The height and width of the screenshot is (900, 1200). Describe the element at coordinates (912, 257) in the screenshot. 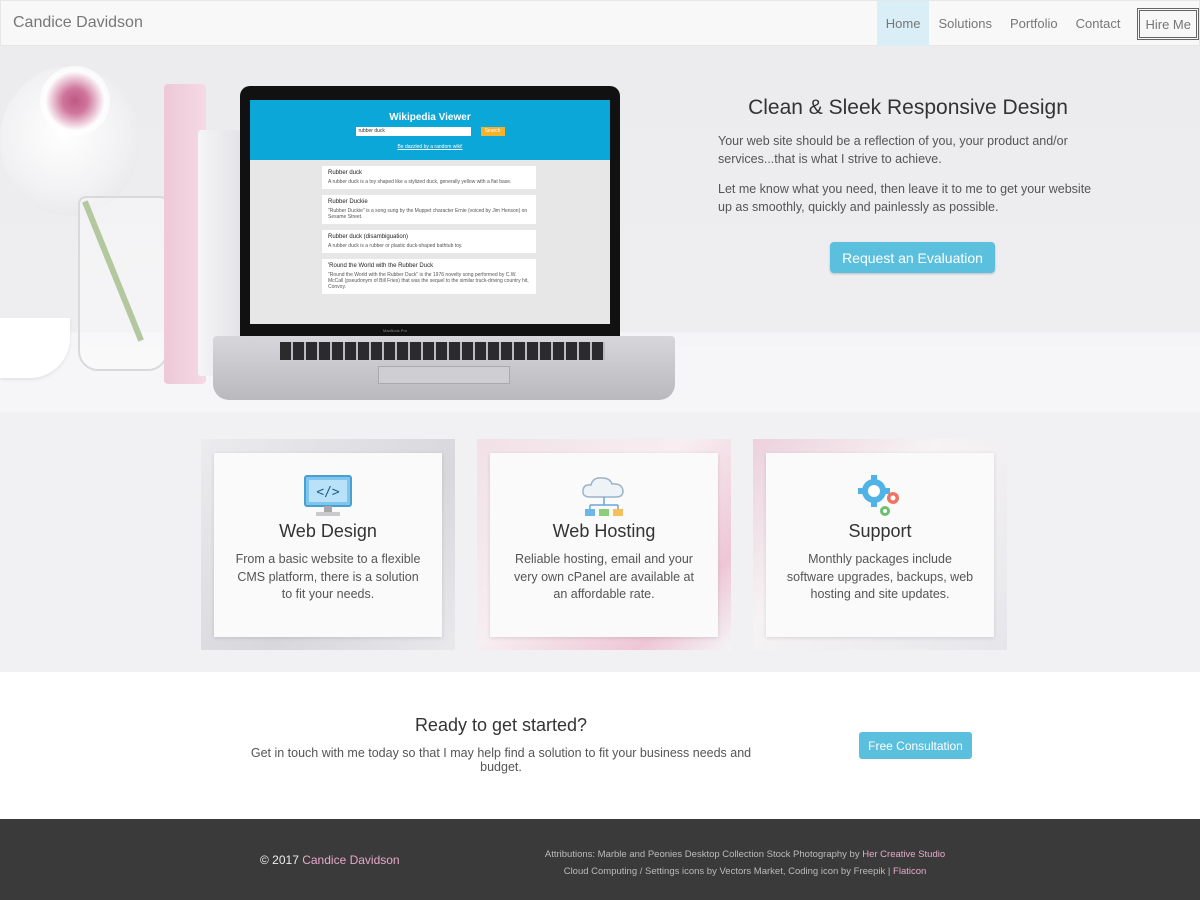

I see `request-evaluation-button: Request an Evaluation` at that location.